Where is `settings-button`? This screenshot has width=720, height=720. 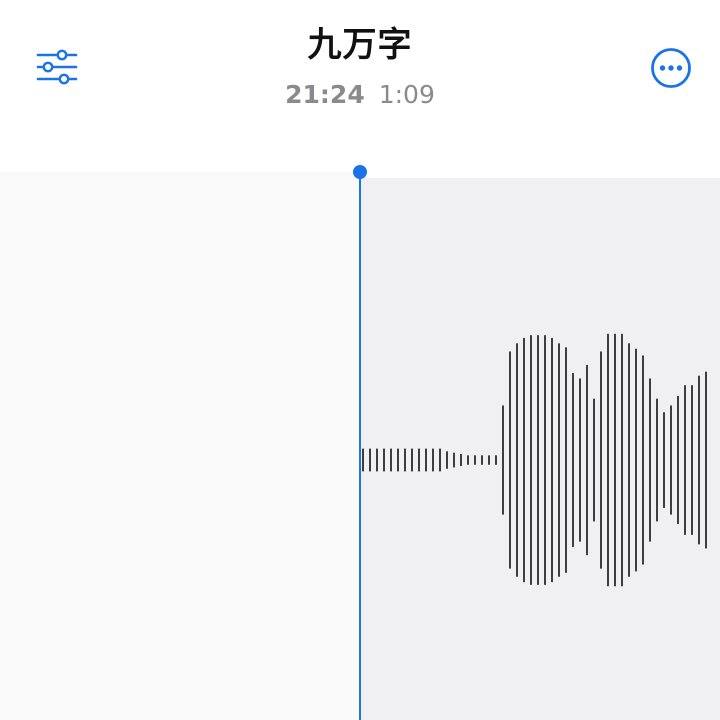 settings-button is located at coordinates (57, 67).